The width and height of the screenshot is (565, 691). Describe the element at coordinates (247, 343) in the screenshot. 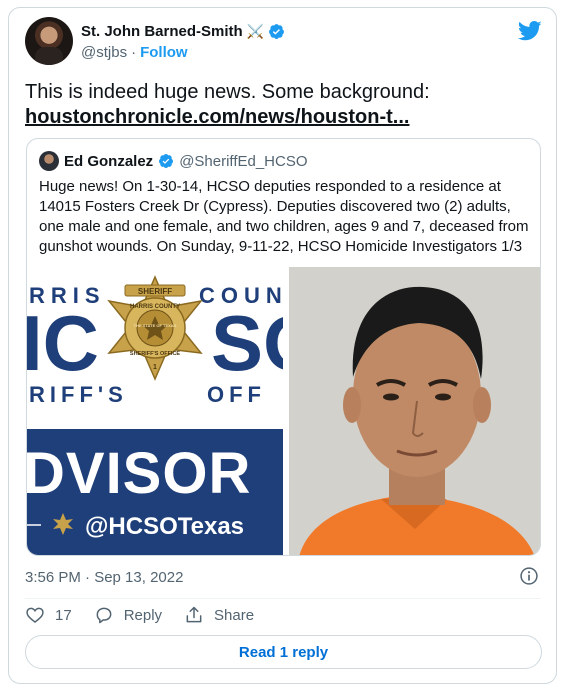

I see `graphic-text-so: SO` at that location.